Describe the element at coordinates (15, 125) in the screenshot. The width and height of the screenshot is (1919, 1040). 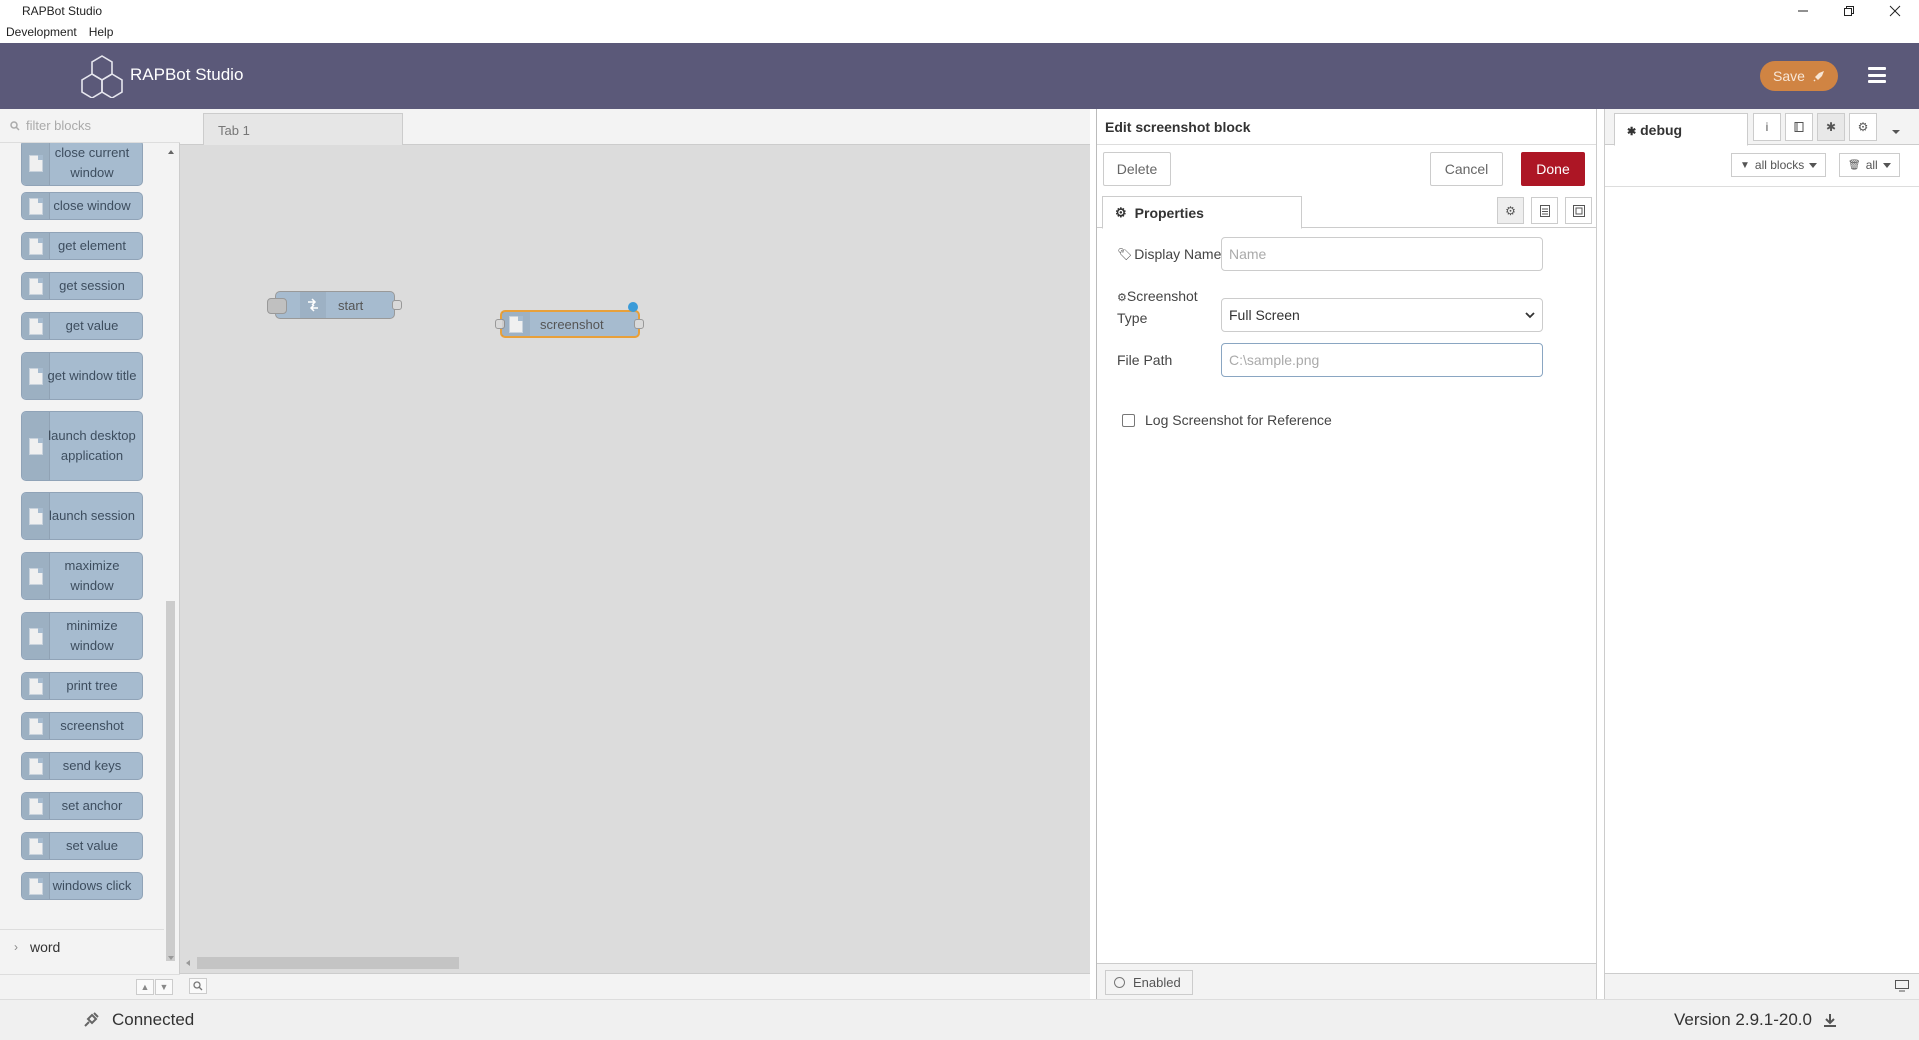
I see `search-icon` at that location.